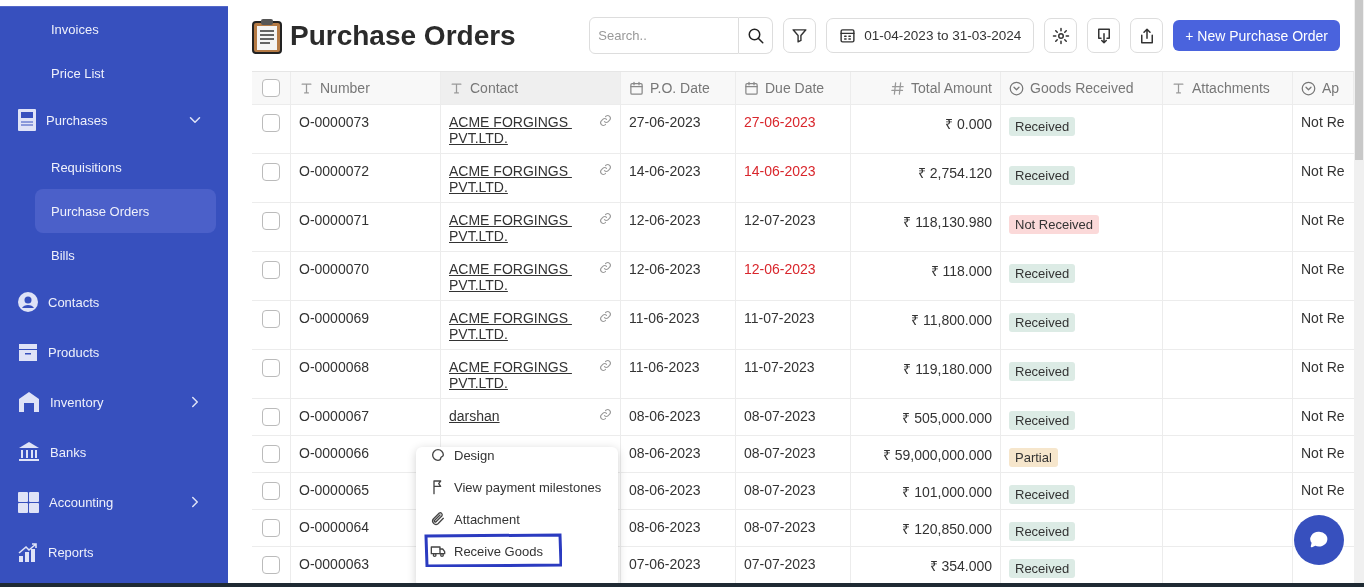  What do you see at coordinates (271, 88) in the screenshot?
I see `select-all-checkbox` at bounding box center [271, 88].